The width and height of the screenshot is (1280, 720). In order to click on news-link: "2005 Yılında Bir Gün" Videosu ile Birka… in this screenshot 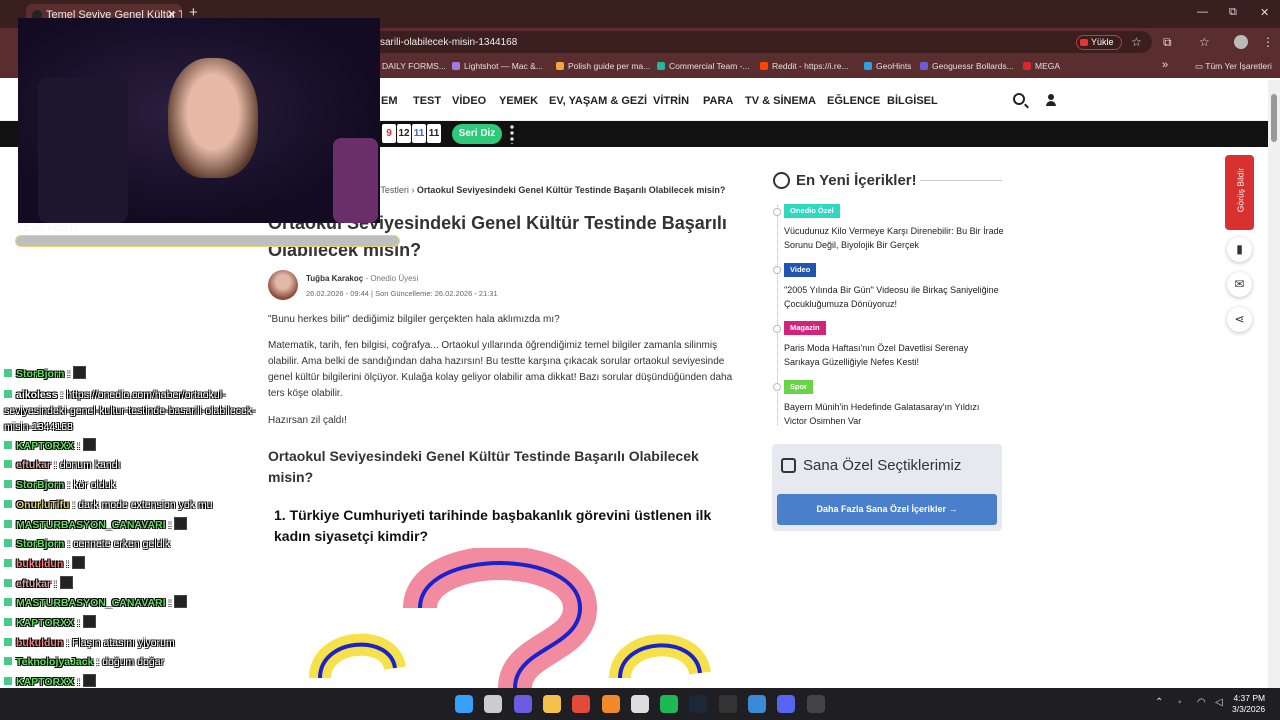, I will do `click(894, 297)`.